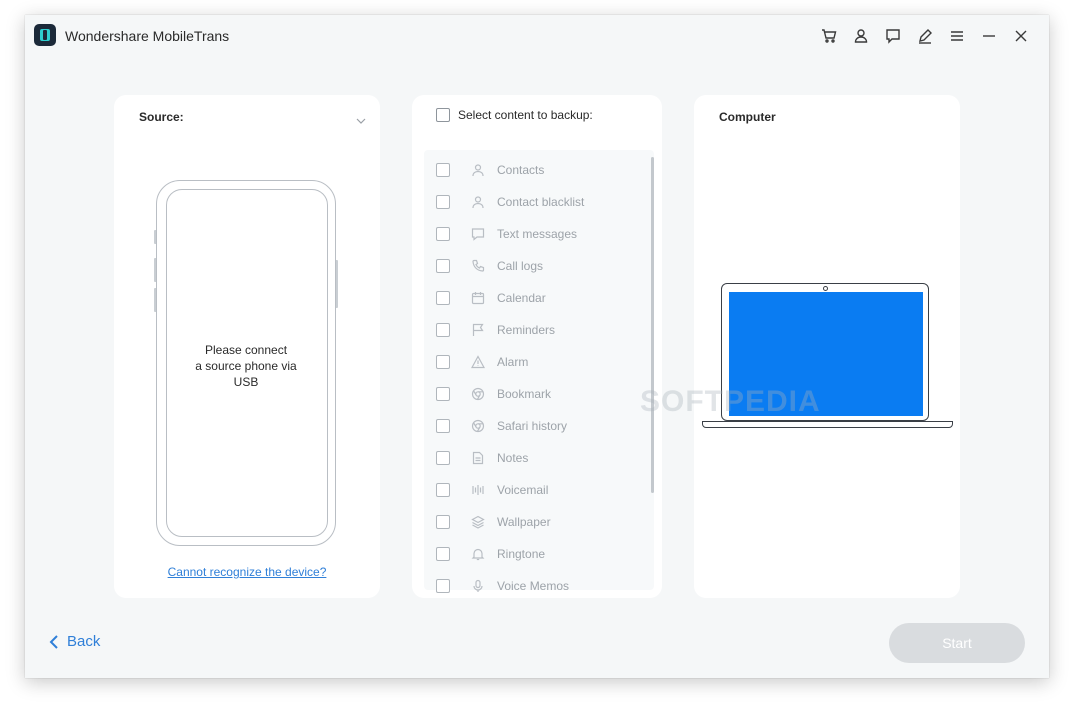 The width and height of the screenshot is (1074, 719). Describe the element at coordinates (730, 401) in the screenshot. I see `watermark: SOFTPEDIA` at that location.